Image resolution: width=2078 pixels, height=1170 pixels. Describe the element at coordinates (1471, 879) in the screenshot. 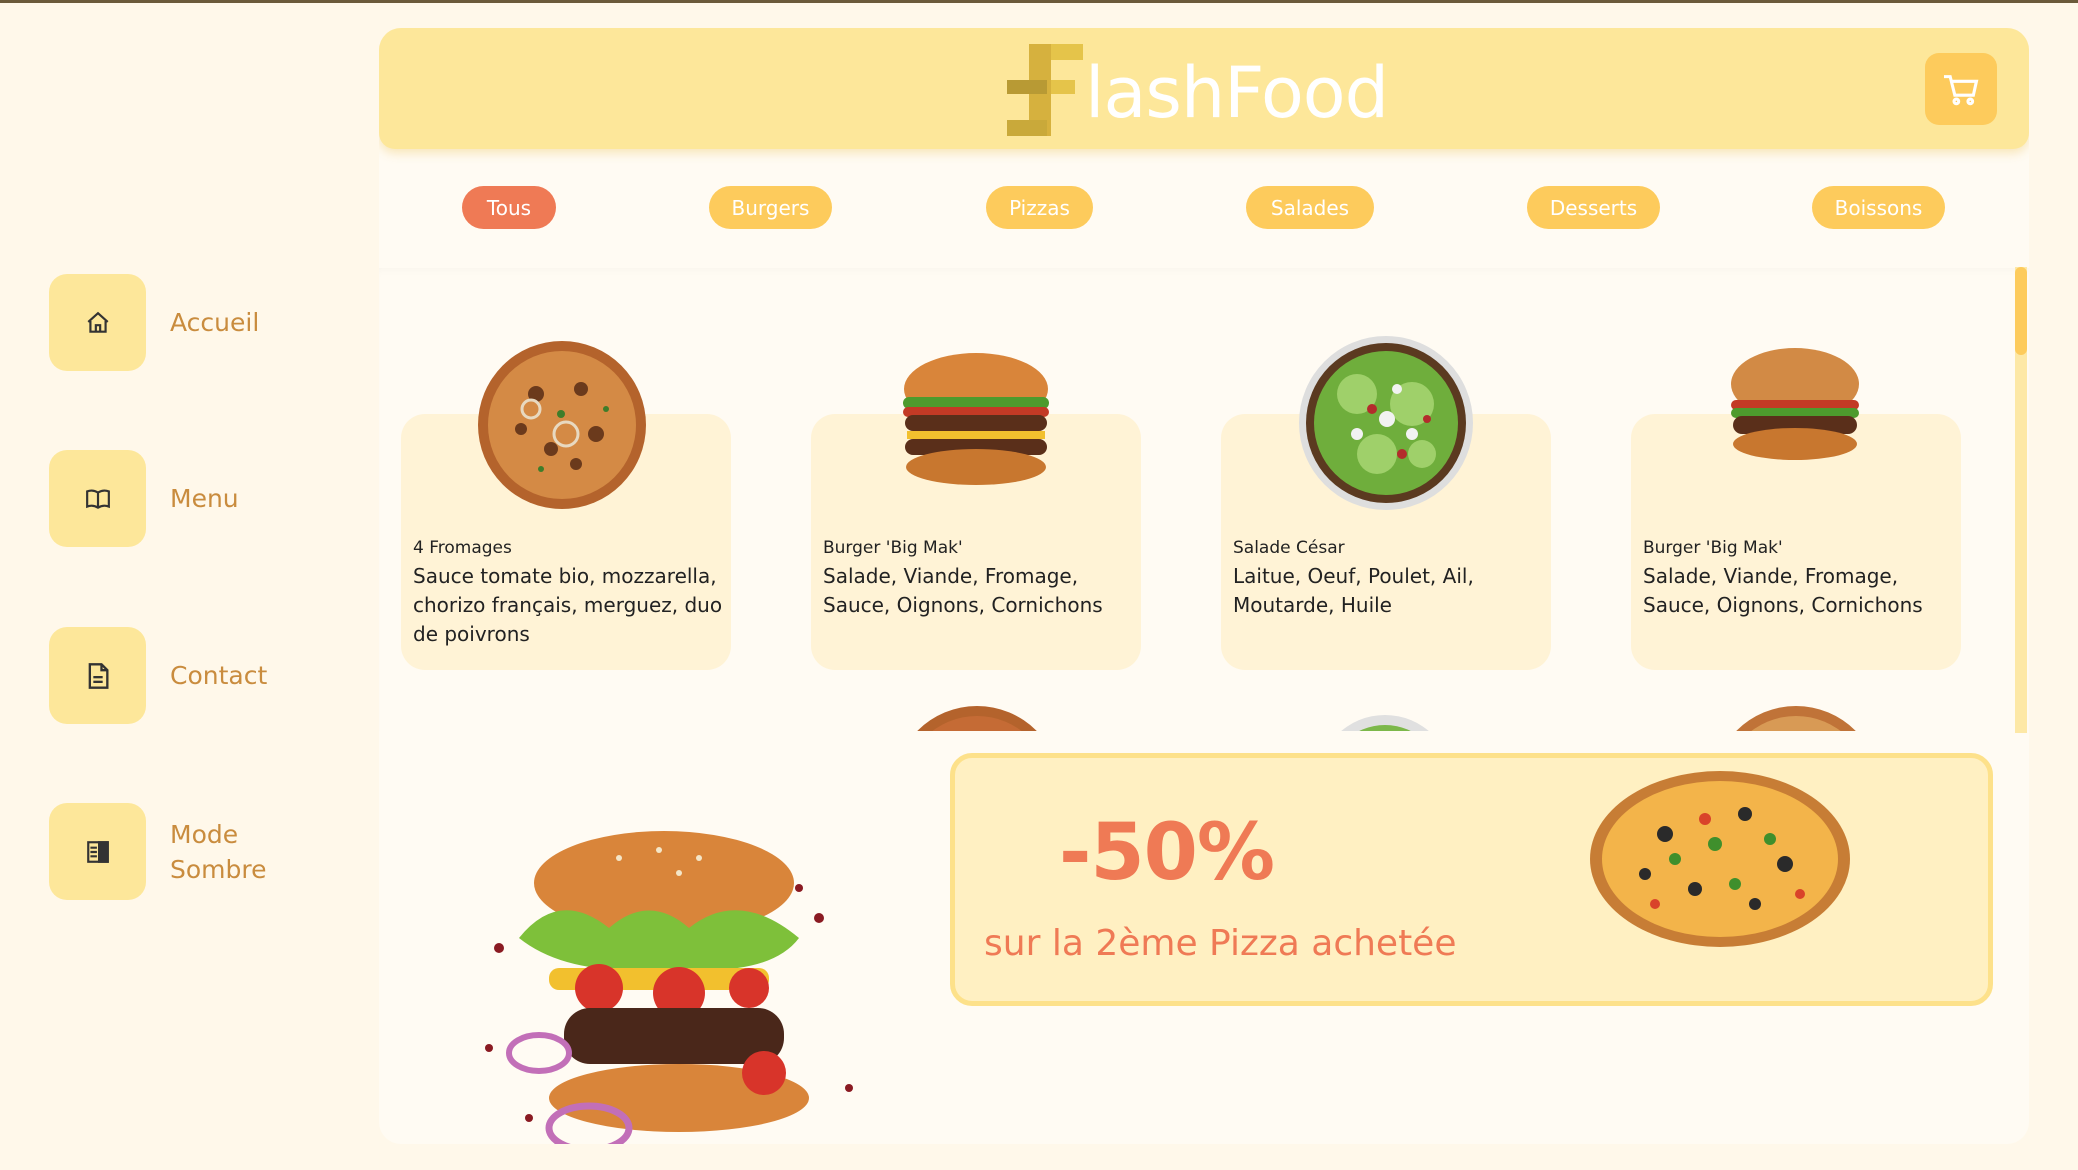

I see `promo-banner: -50% sur la 2ème Pizza achetée` at that location.